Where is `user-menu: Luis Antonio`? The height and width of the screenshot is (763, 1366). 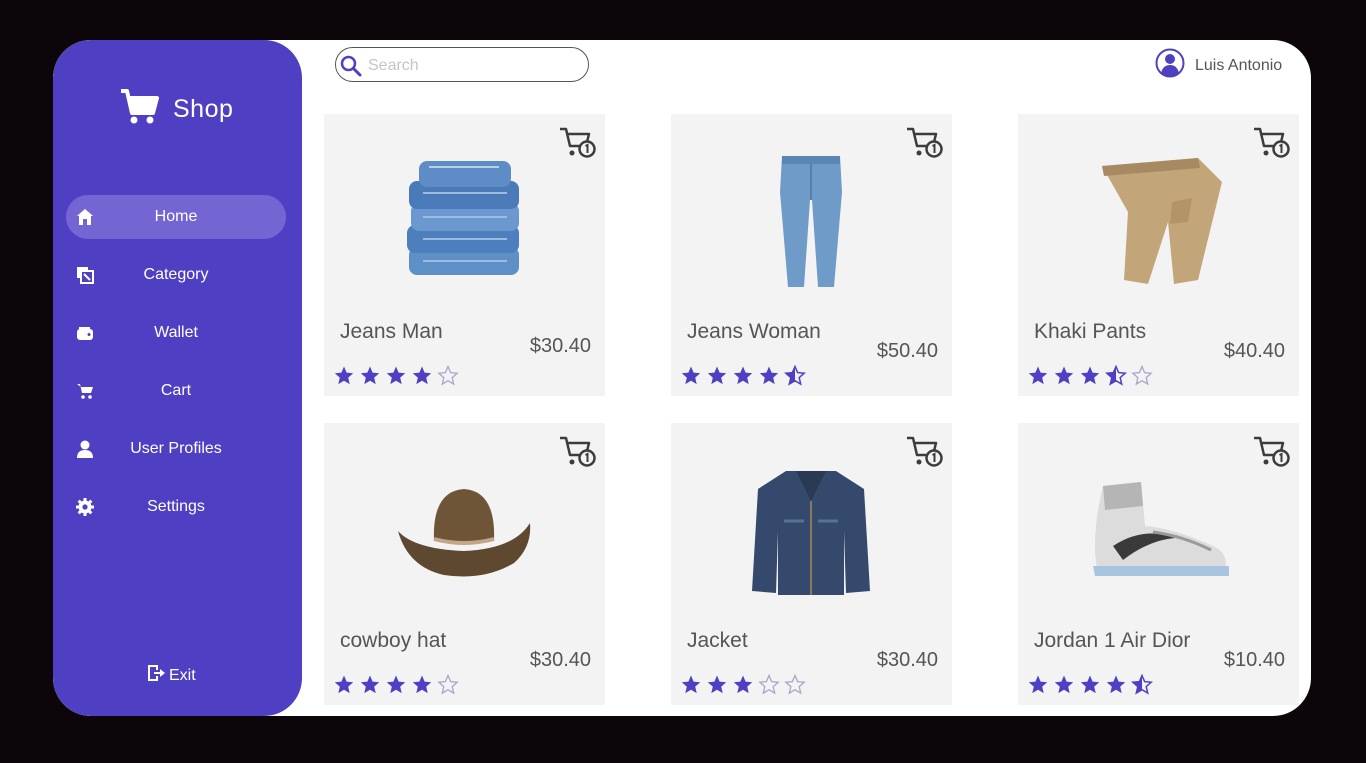
user-menu: Luis Antonio is located at coordinates (1218, 65).